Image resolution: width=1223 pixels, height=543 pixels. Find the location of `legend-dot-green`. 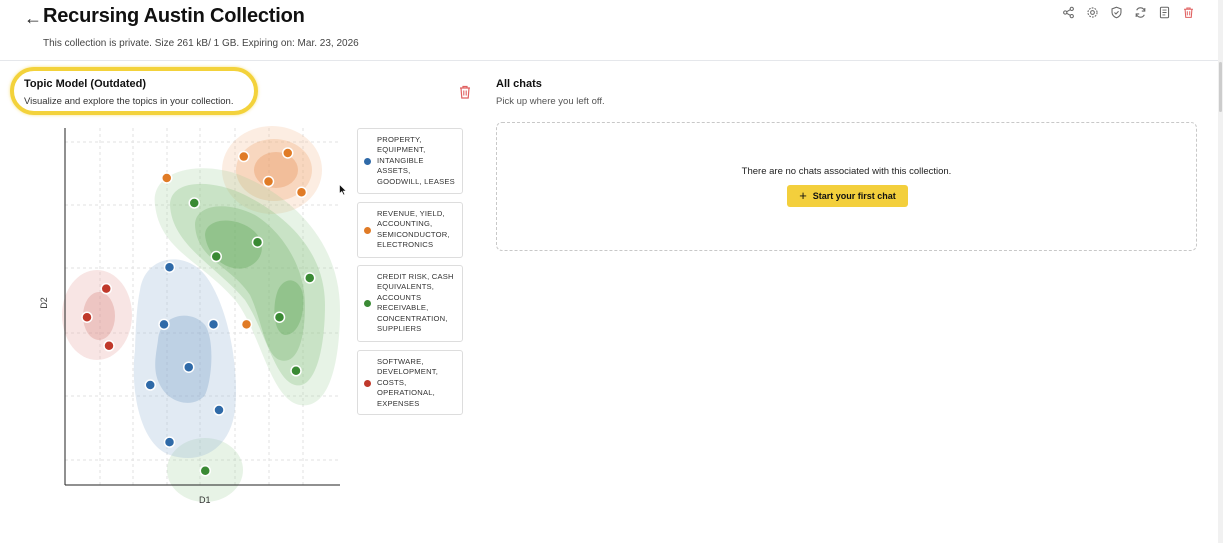

legend-dot-green is located at coordinates (367, 303).